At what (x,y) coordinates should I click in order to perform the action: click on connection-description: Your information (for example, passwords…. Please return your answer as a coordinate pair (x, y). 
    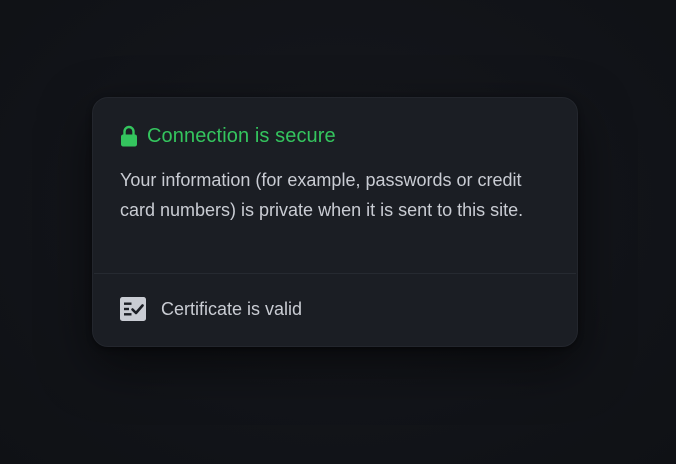
    Looking at the image, I should click on (322, 195).